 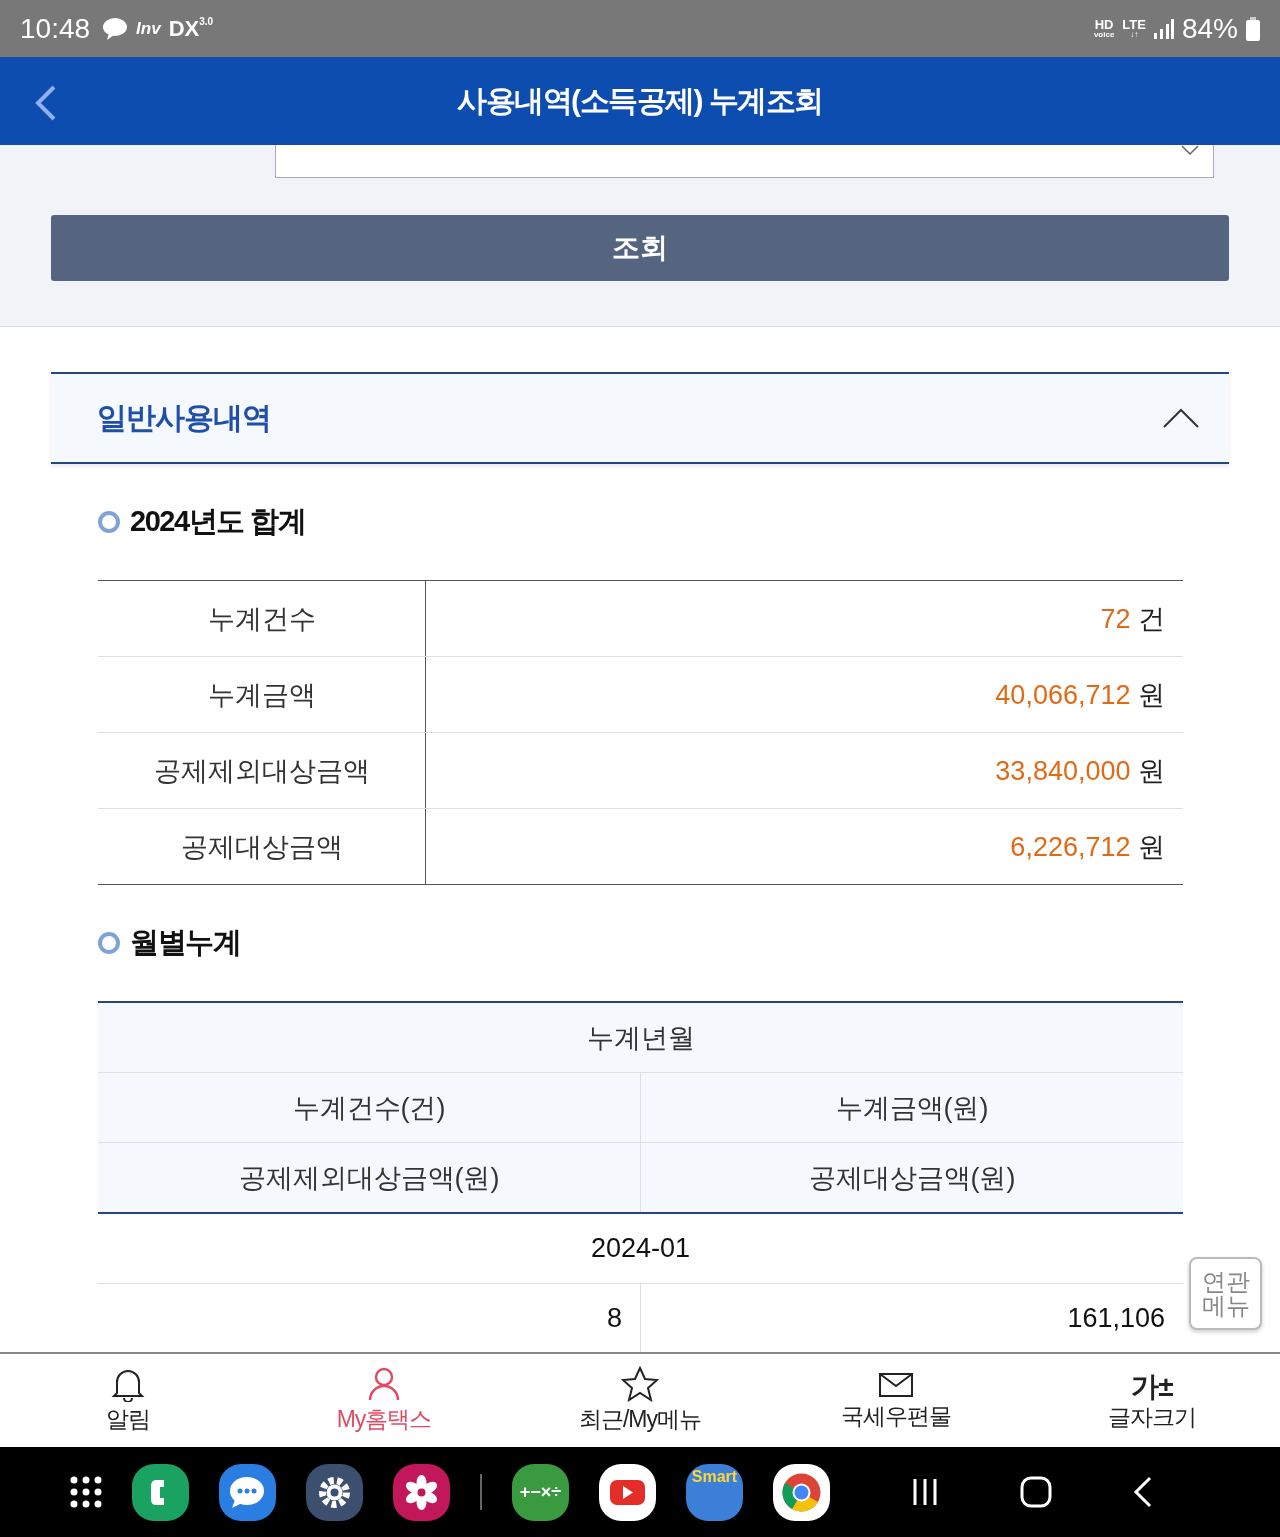 What do you see at coordinates (1143, 1492) in the screenshot?
I see `back-icon` at bounding box center [1143, 1492].